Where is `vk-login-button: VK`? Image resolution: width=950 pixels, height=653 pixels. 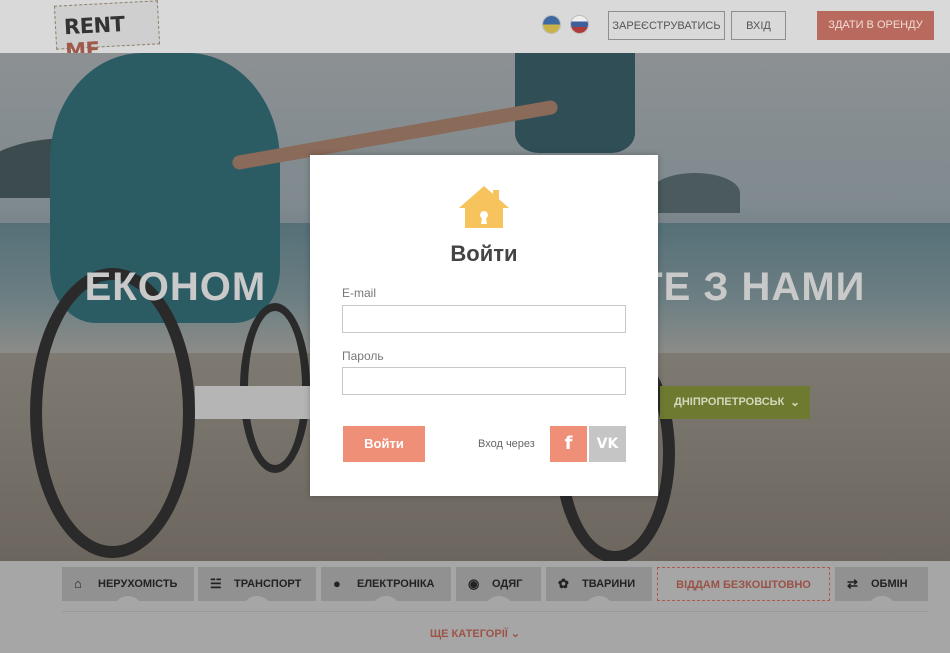 vk-login-button: VK is located at coordinates (607, 444).